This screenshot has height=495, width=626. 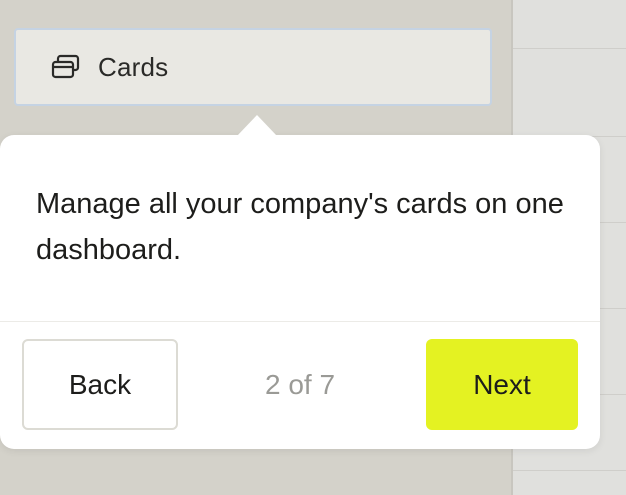 I want to click on back-button: Back, so click(x=100, y=384).